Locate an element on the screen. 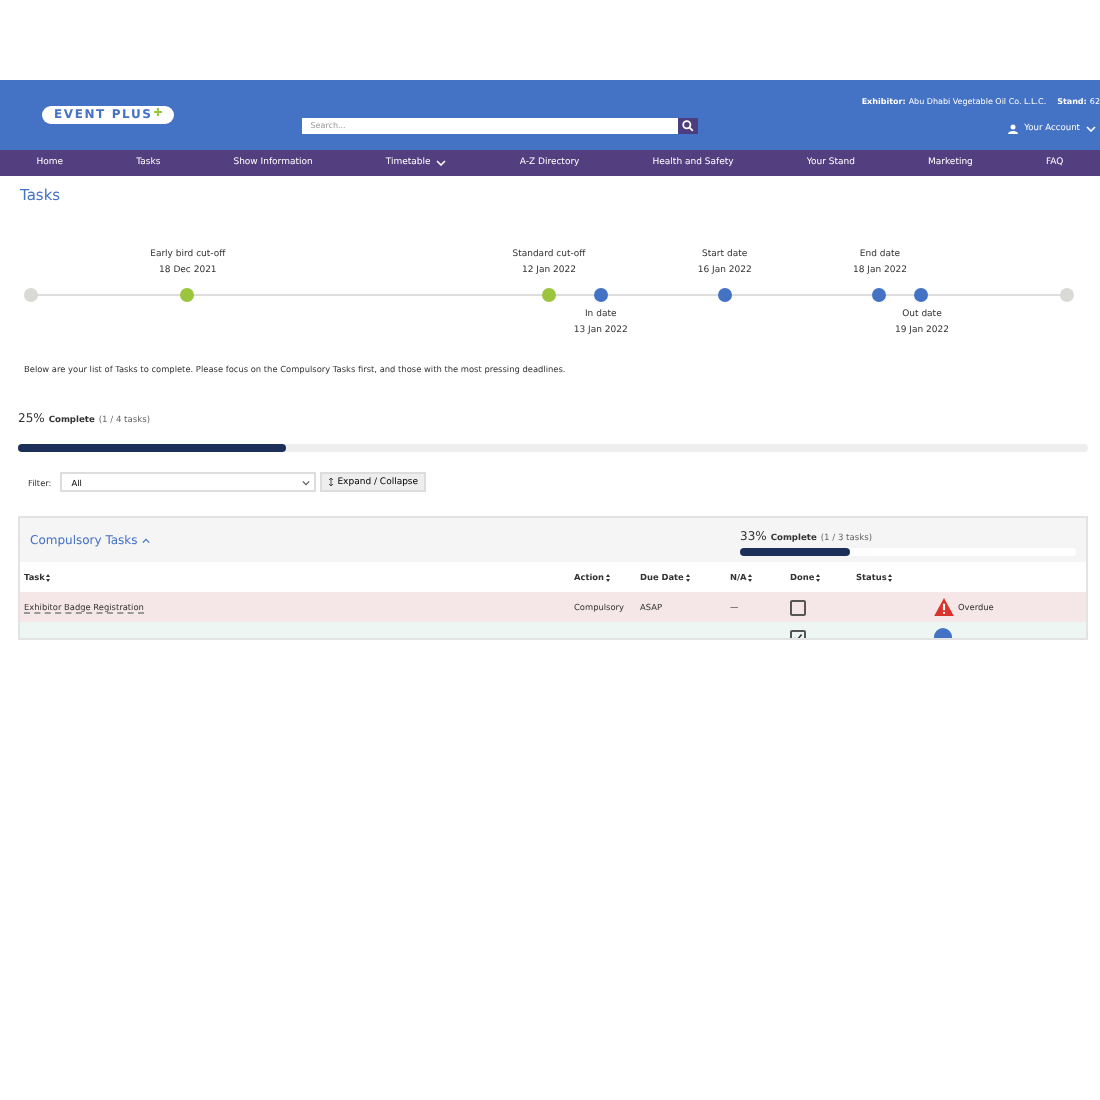 This screenshot has height=1100, width=1100. search-button is located at coordinates (688, 125).